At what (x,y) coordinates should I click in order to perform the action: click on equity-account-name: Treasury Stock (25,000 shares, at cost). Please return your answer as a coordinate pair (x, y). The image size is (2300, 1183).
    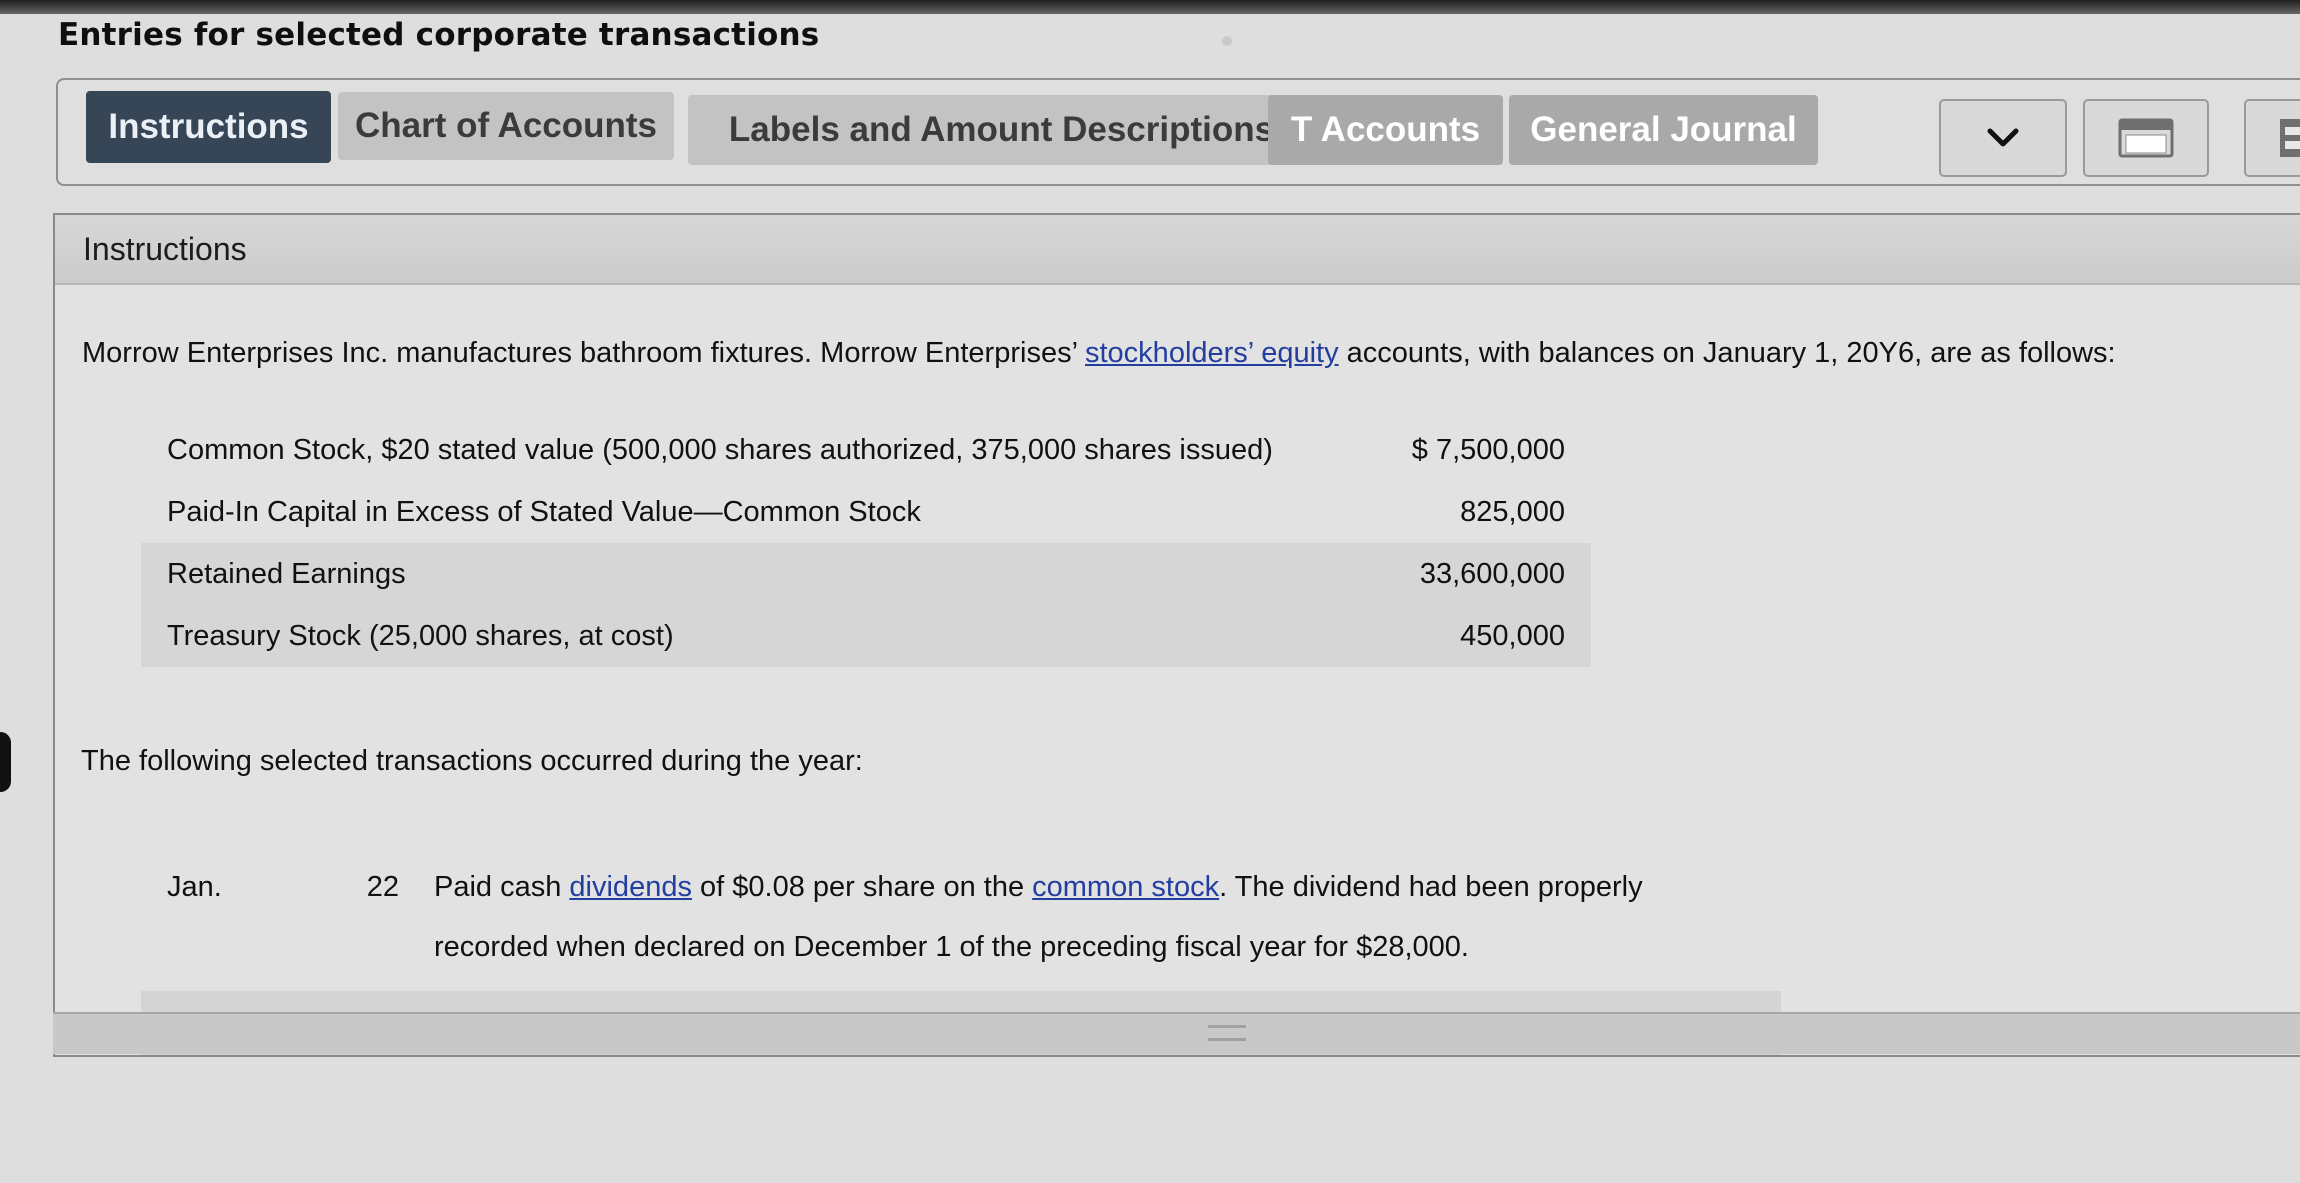
    Looking at the image, I should click on (420, 635).